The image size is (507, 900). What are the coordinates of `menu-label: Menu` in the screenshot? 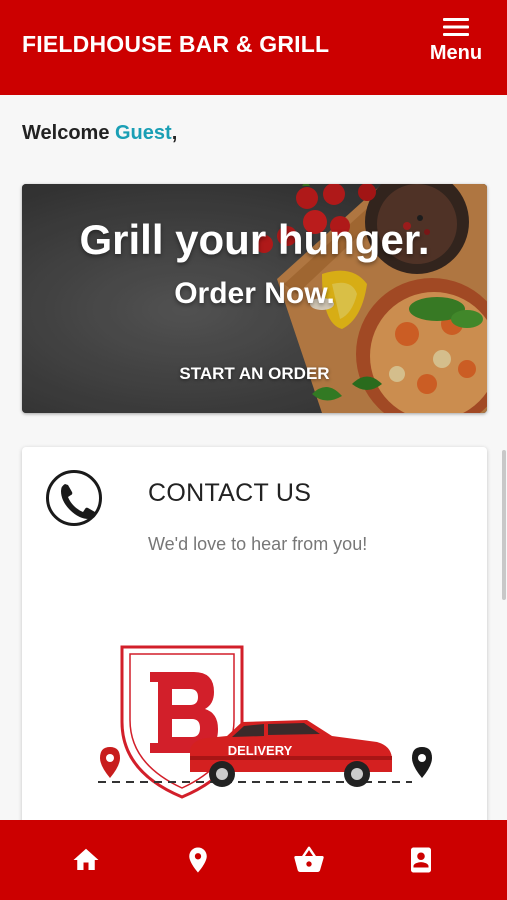 It's located at (456, 53).